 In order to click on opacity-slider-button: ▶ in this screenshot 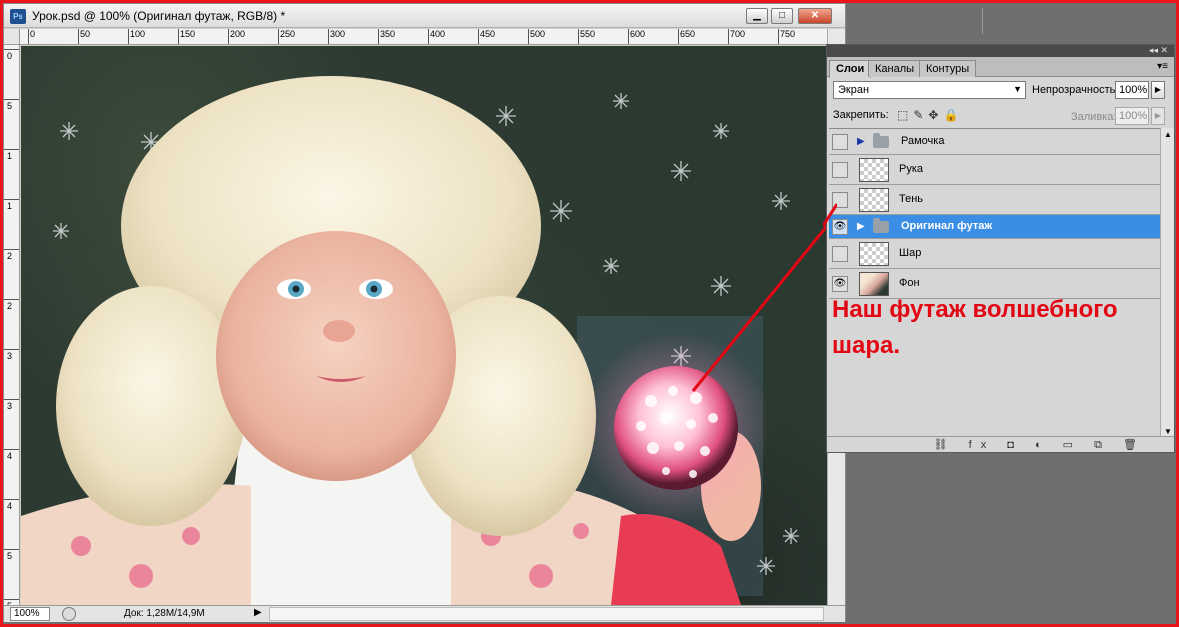, I will do `click(1158, 90)`.